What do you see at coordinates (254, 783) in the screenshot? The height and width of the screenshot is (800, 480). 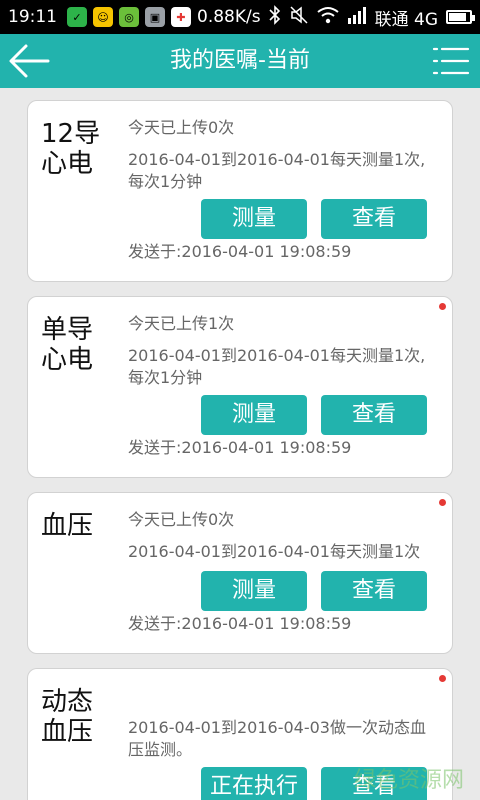 I see `executing-button: 正在执行` at bounding box center [254, 783].